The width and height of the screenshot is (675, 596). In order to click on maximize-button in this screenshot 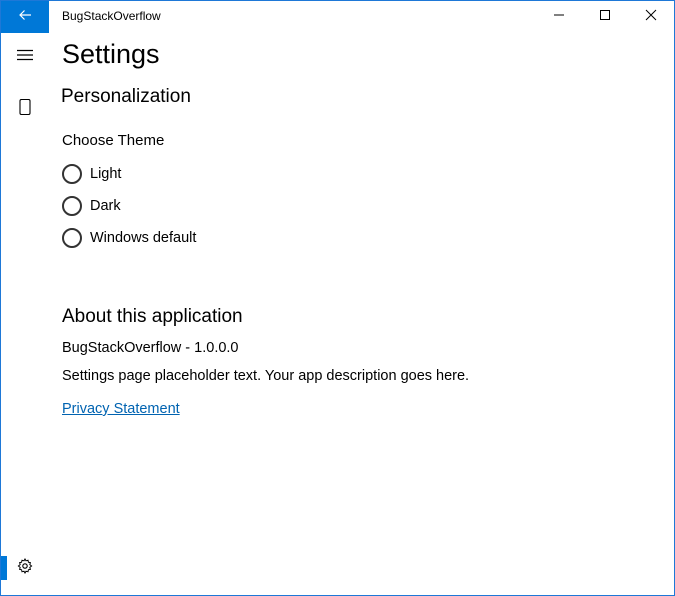, I will do `click(605, 17)`.